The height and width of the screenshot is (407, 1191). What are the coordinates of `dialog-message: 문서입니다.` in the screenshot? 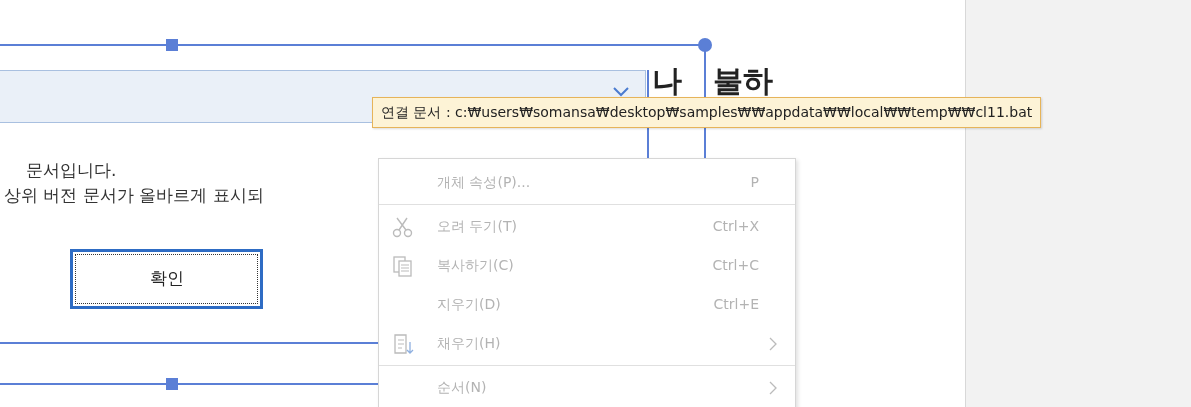 It's located at (71, 170).